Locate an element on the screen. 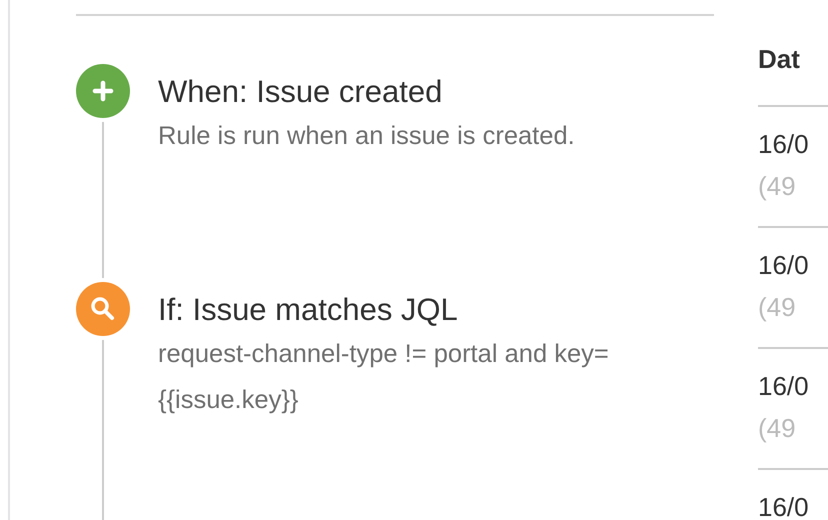 The height and width of the screenshot is (520, 828). plus-icon is located at coordinates (103, 91).